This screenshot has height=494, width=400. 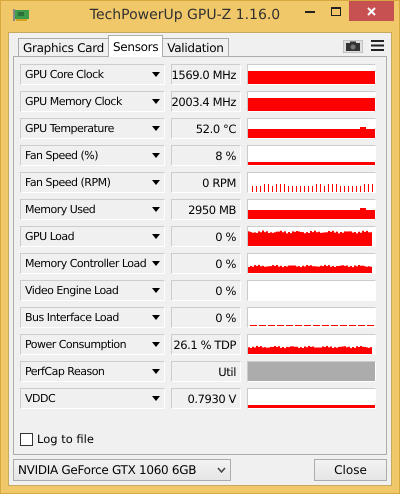 I want to click on sensor-name-dropdown: Fan Speed (%), so click(x=92, y=155).